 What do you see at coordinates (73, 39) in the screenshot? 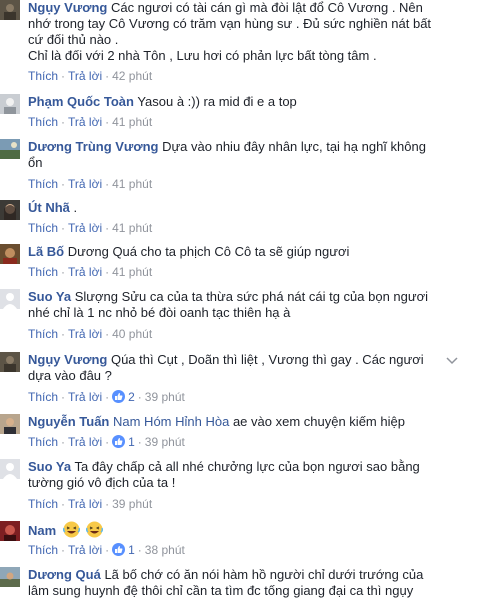
I see `comment-text-line: cứ đối thủ nào .` at bounding box center [73, 39].